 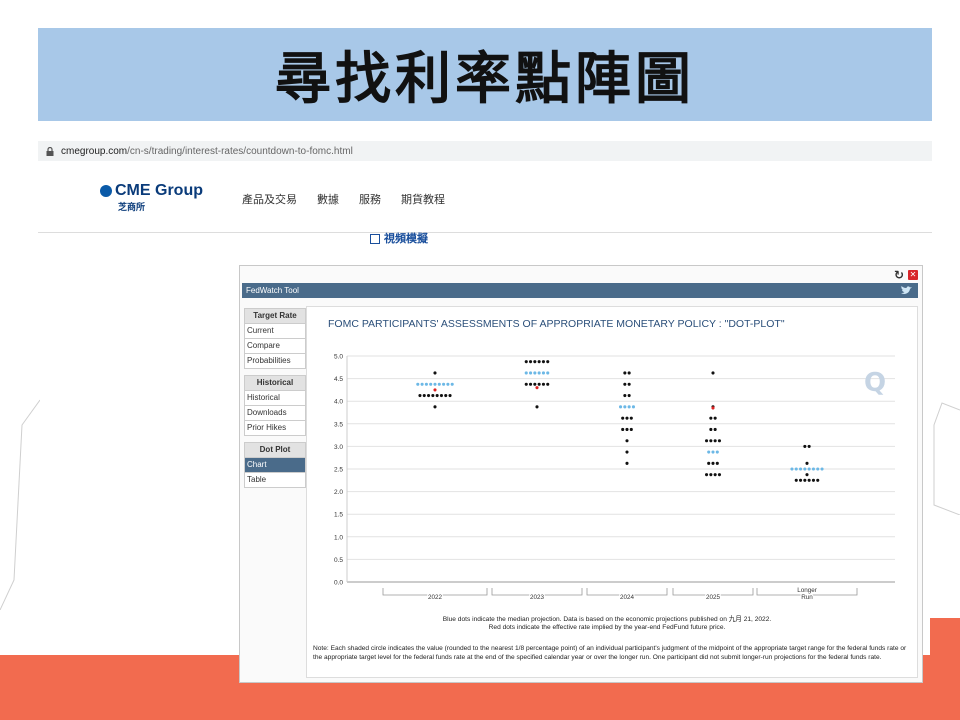 What do you see at coordinates (338, 447) in the screenshot?
I see `y-tick-label: 3.0` at bounding box center [338, 447].